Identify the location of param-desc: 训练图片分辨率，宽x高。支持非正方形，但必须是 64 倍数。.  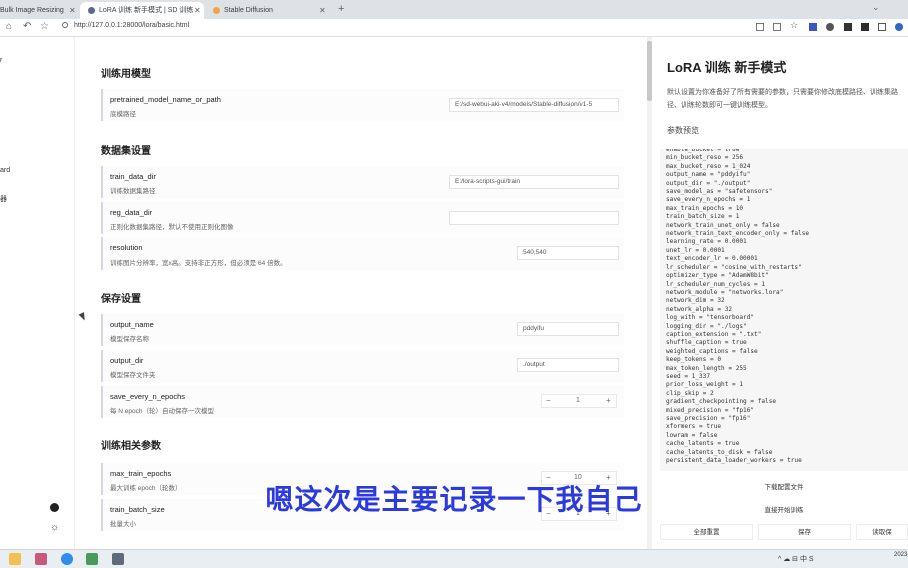
(198, 263).